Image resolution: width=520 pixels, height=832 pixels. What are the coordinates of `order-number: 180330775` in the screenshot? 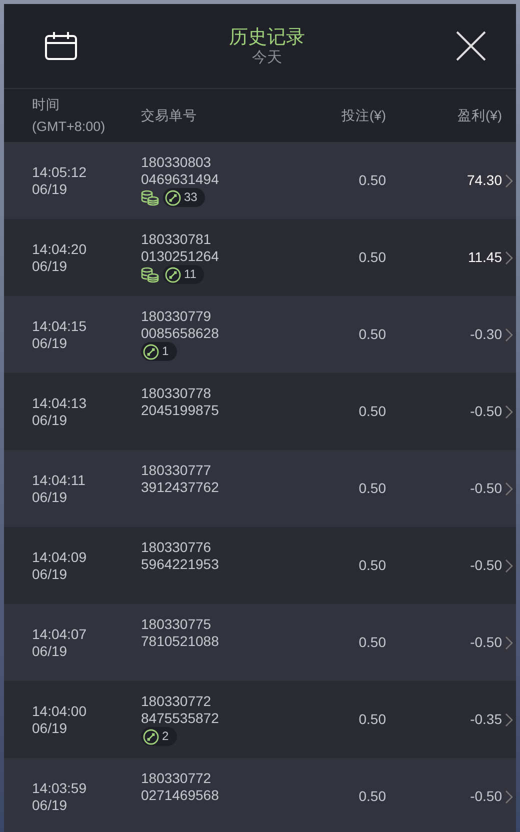 It's located at (176, 624).